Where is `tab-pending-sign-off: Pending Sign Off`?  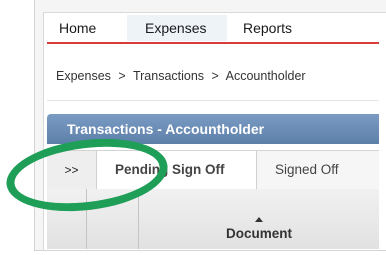 tab-pending-sign-off: Pending Sign Off is located at coordinates (177, 170).